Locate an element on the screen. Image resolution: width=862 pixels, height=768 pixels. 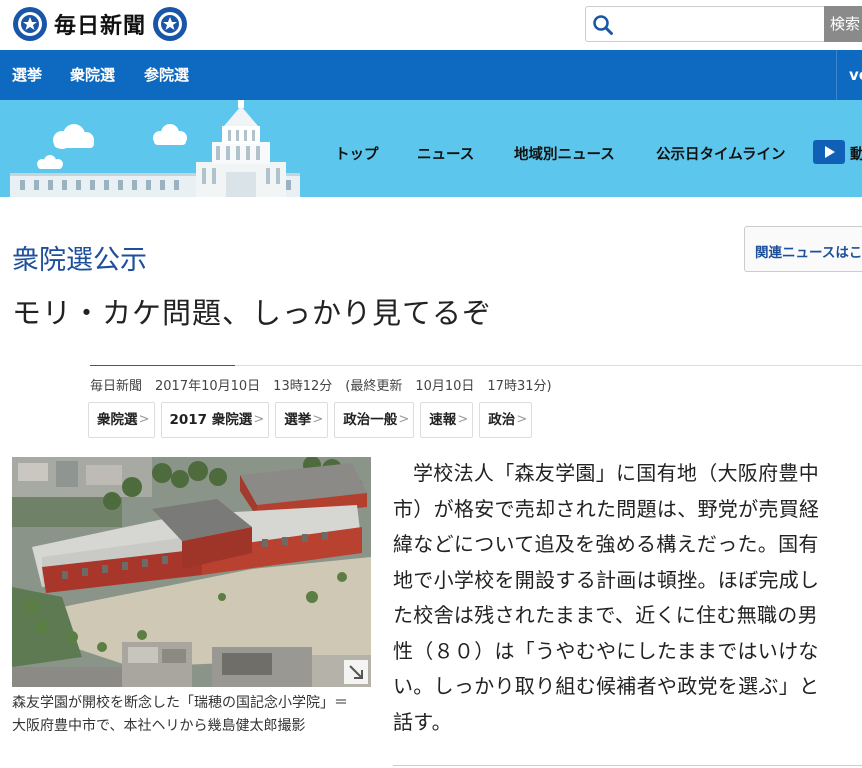
diet-building-illustration is located at coordinates (155, 148).